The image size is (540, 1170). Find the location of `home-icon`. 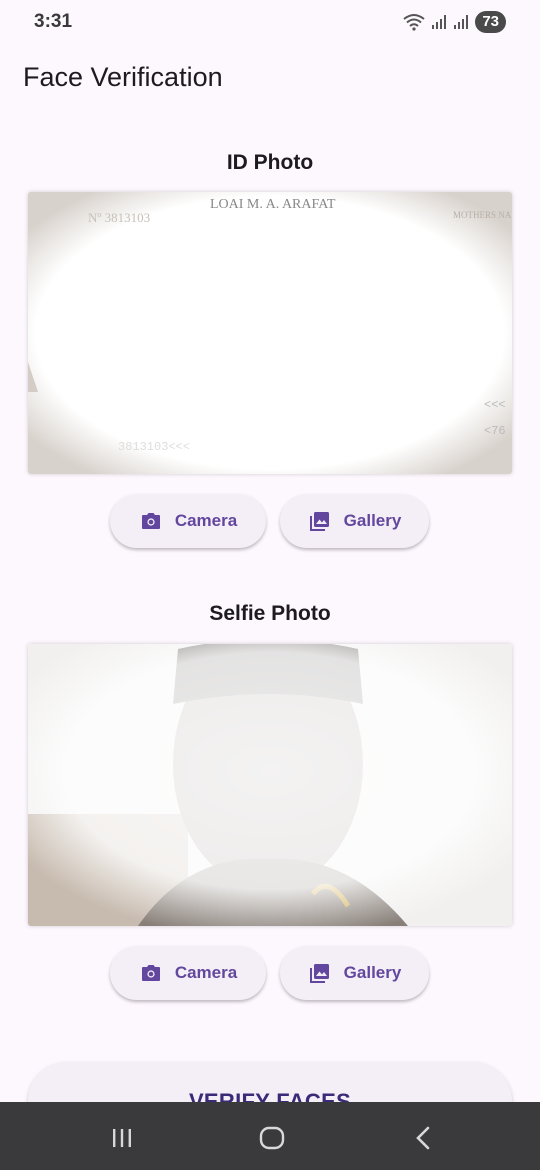

home-icon is located at coordinates (272, 1138).